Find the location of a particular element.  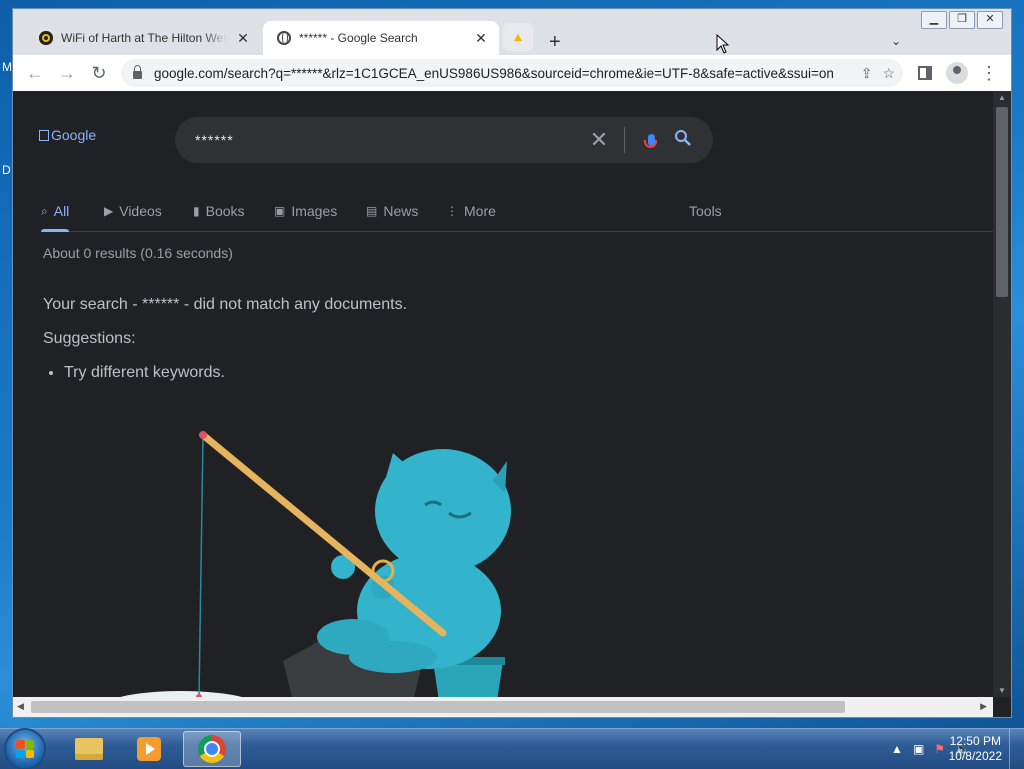

side-panel-button is located at coordinates (925, 73).